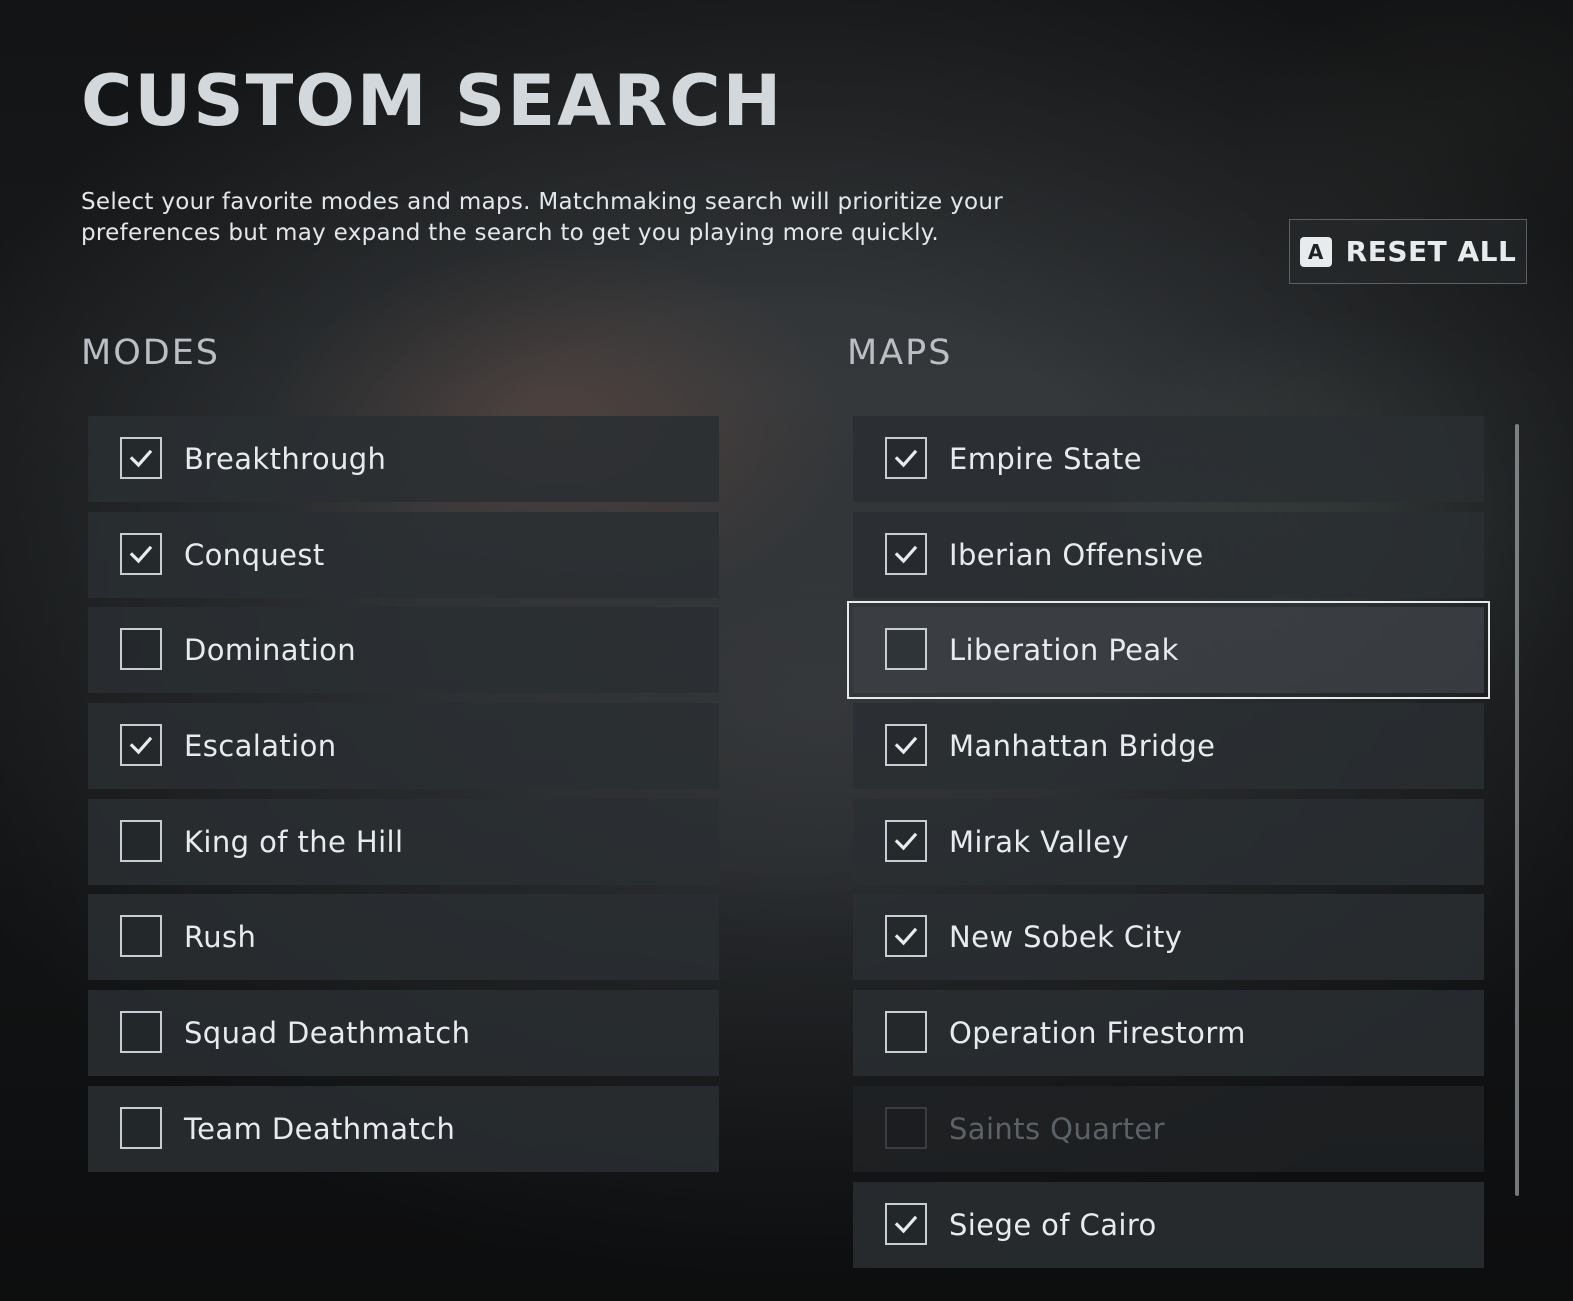  Describe the element at coordinates (1039, 841) in the screenshot. I see `map-label: Mirak Valley` at that location.